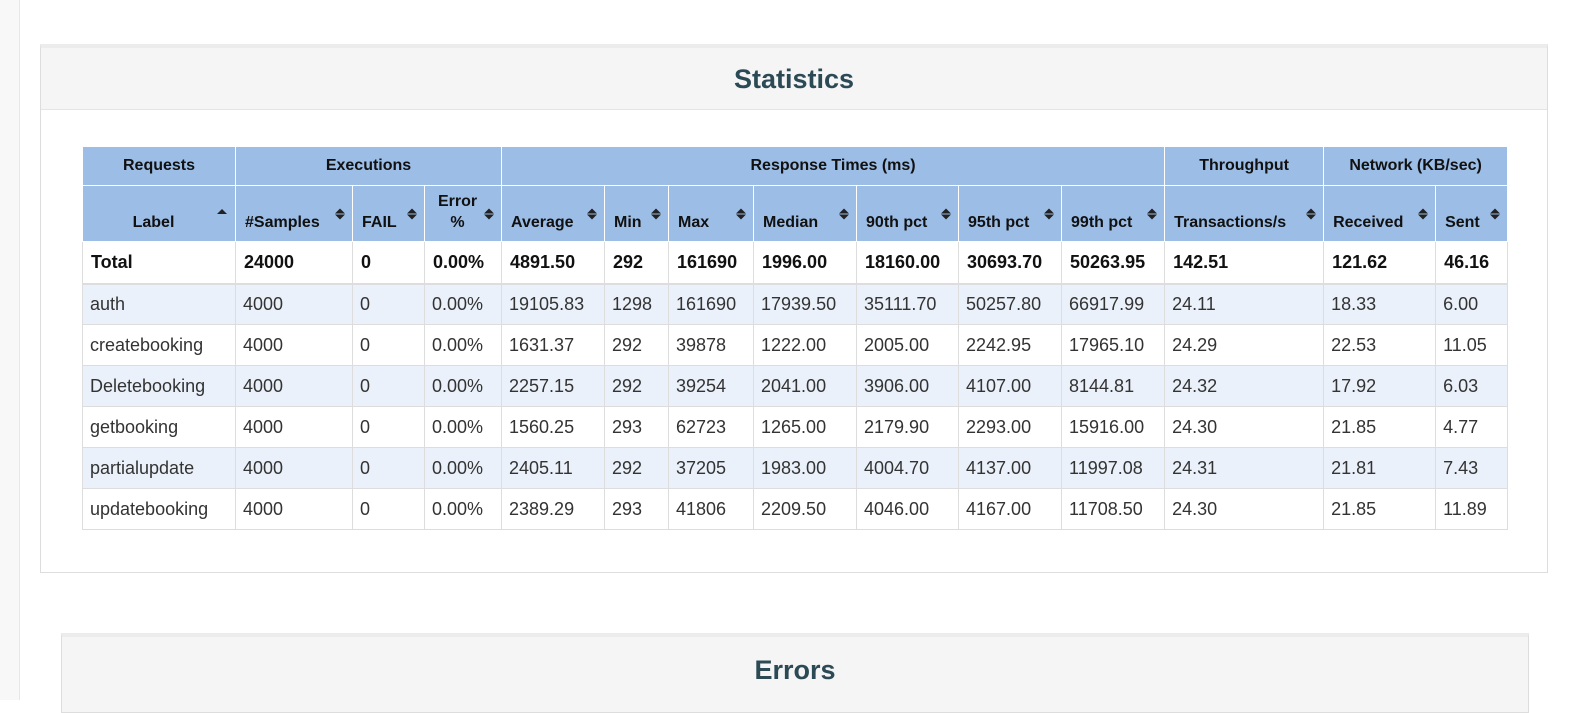  I want to click on total-cell: 24000, so click(294, 263).